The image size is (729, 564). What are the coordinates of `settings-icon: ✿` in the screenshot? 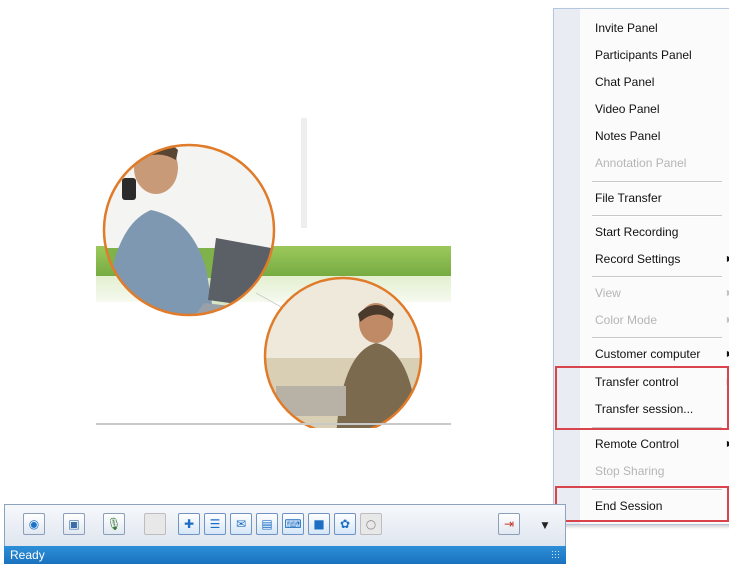 It's located at (345, 524).